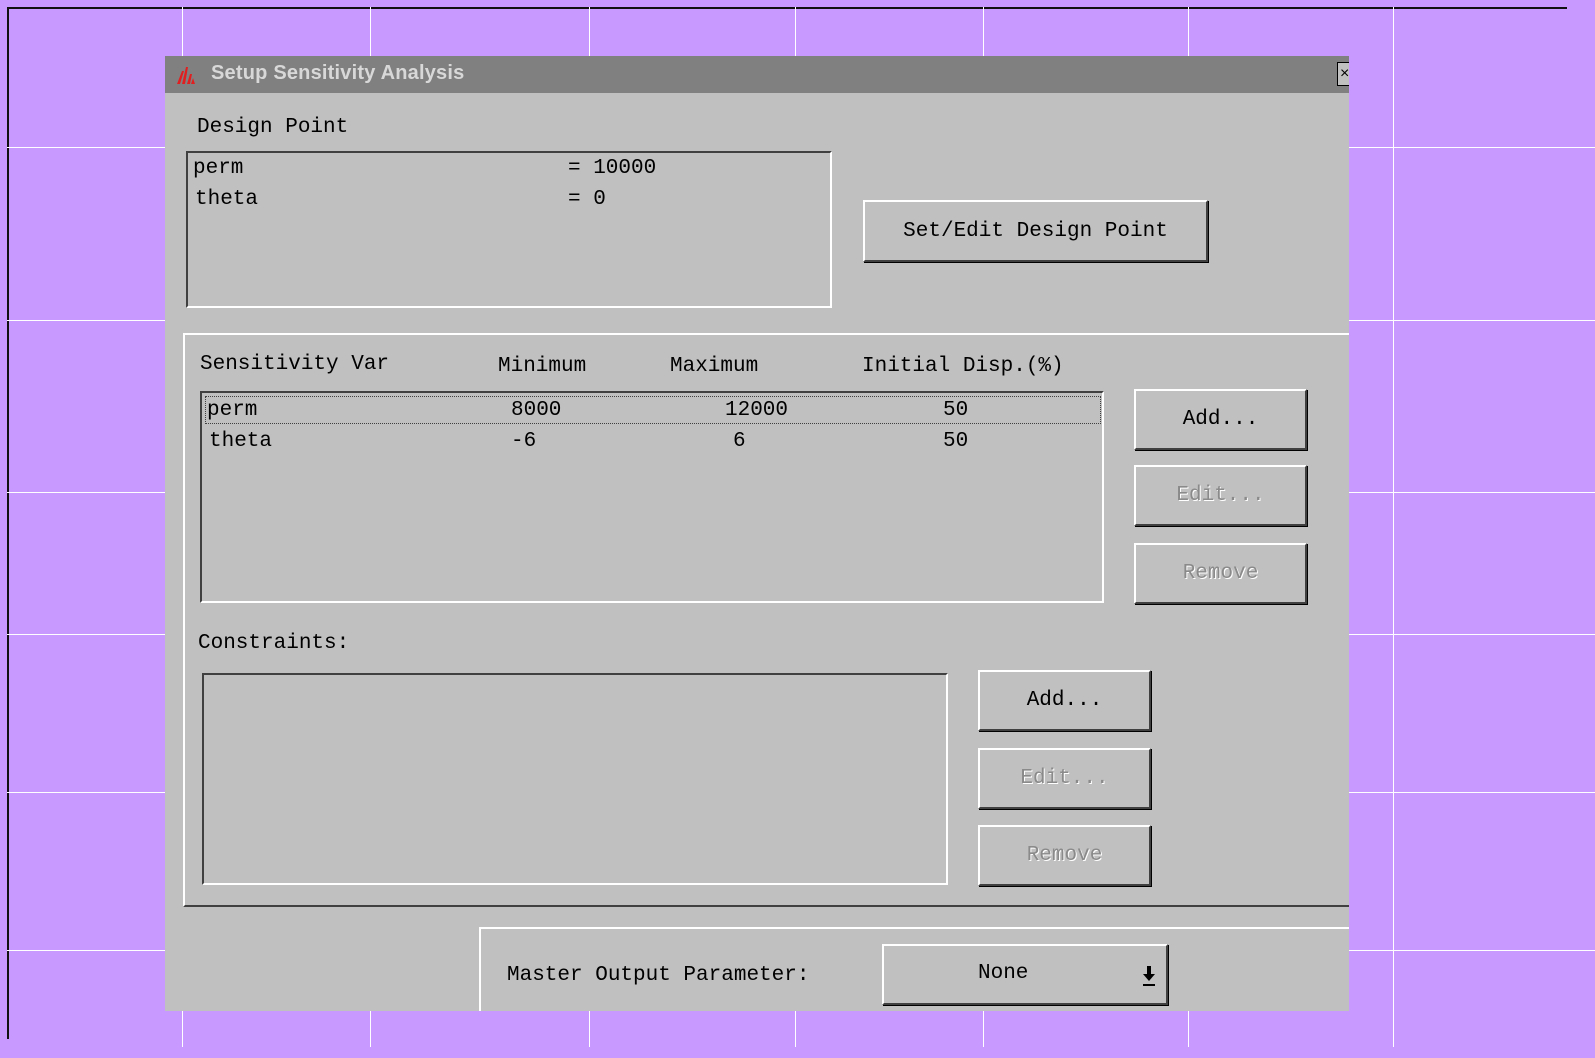 This screenshot has width=1595, height=1058. What do you see at coordinates (658, 975) in the screenshot?
I see `master-output-label: Master Output Parameter:` at bounding box center [658, 975].